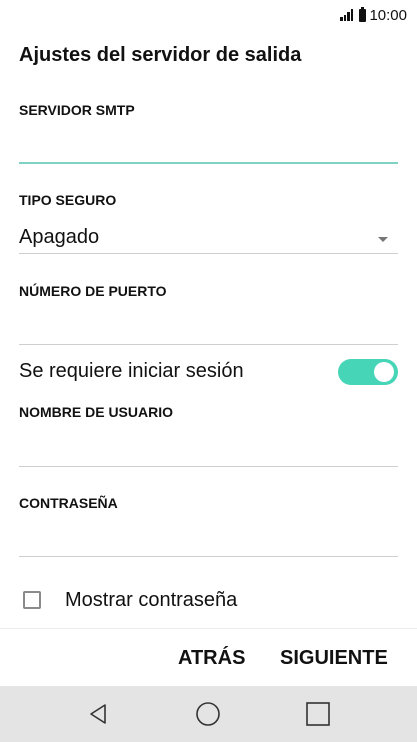 This screenshot has width=417, height=742. What do you see at coordinates (96, 412) in the screenshot?
I see `username-label: NOMBRE DE USUARIO` at bounding box center [96, 412].